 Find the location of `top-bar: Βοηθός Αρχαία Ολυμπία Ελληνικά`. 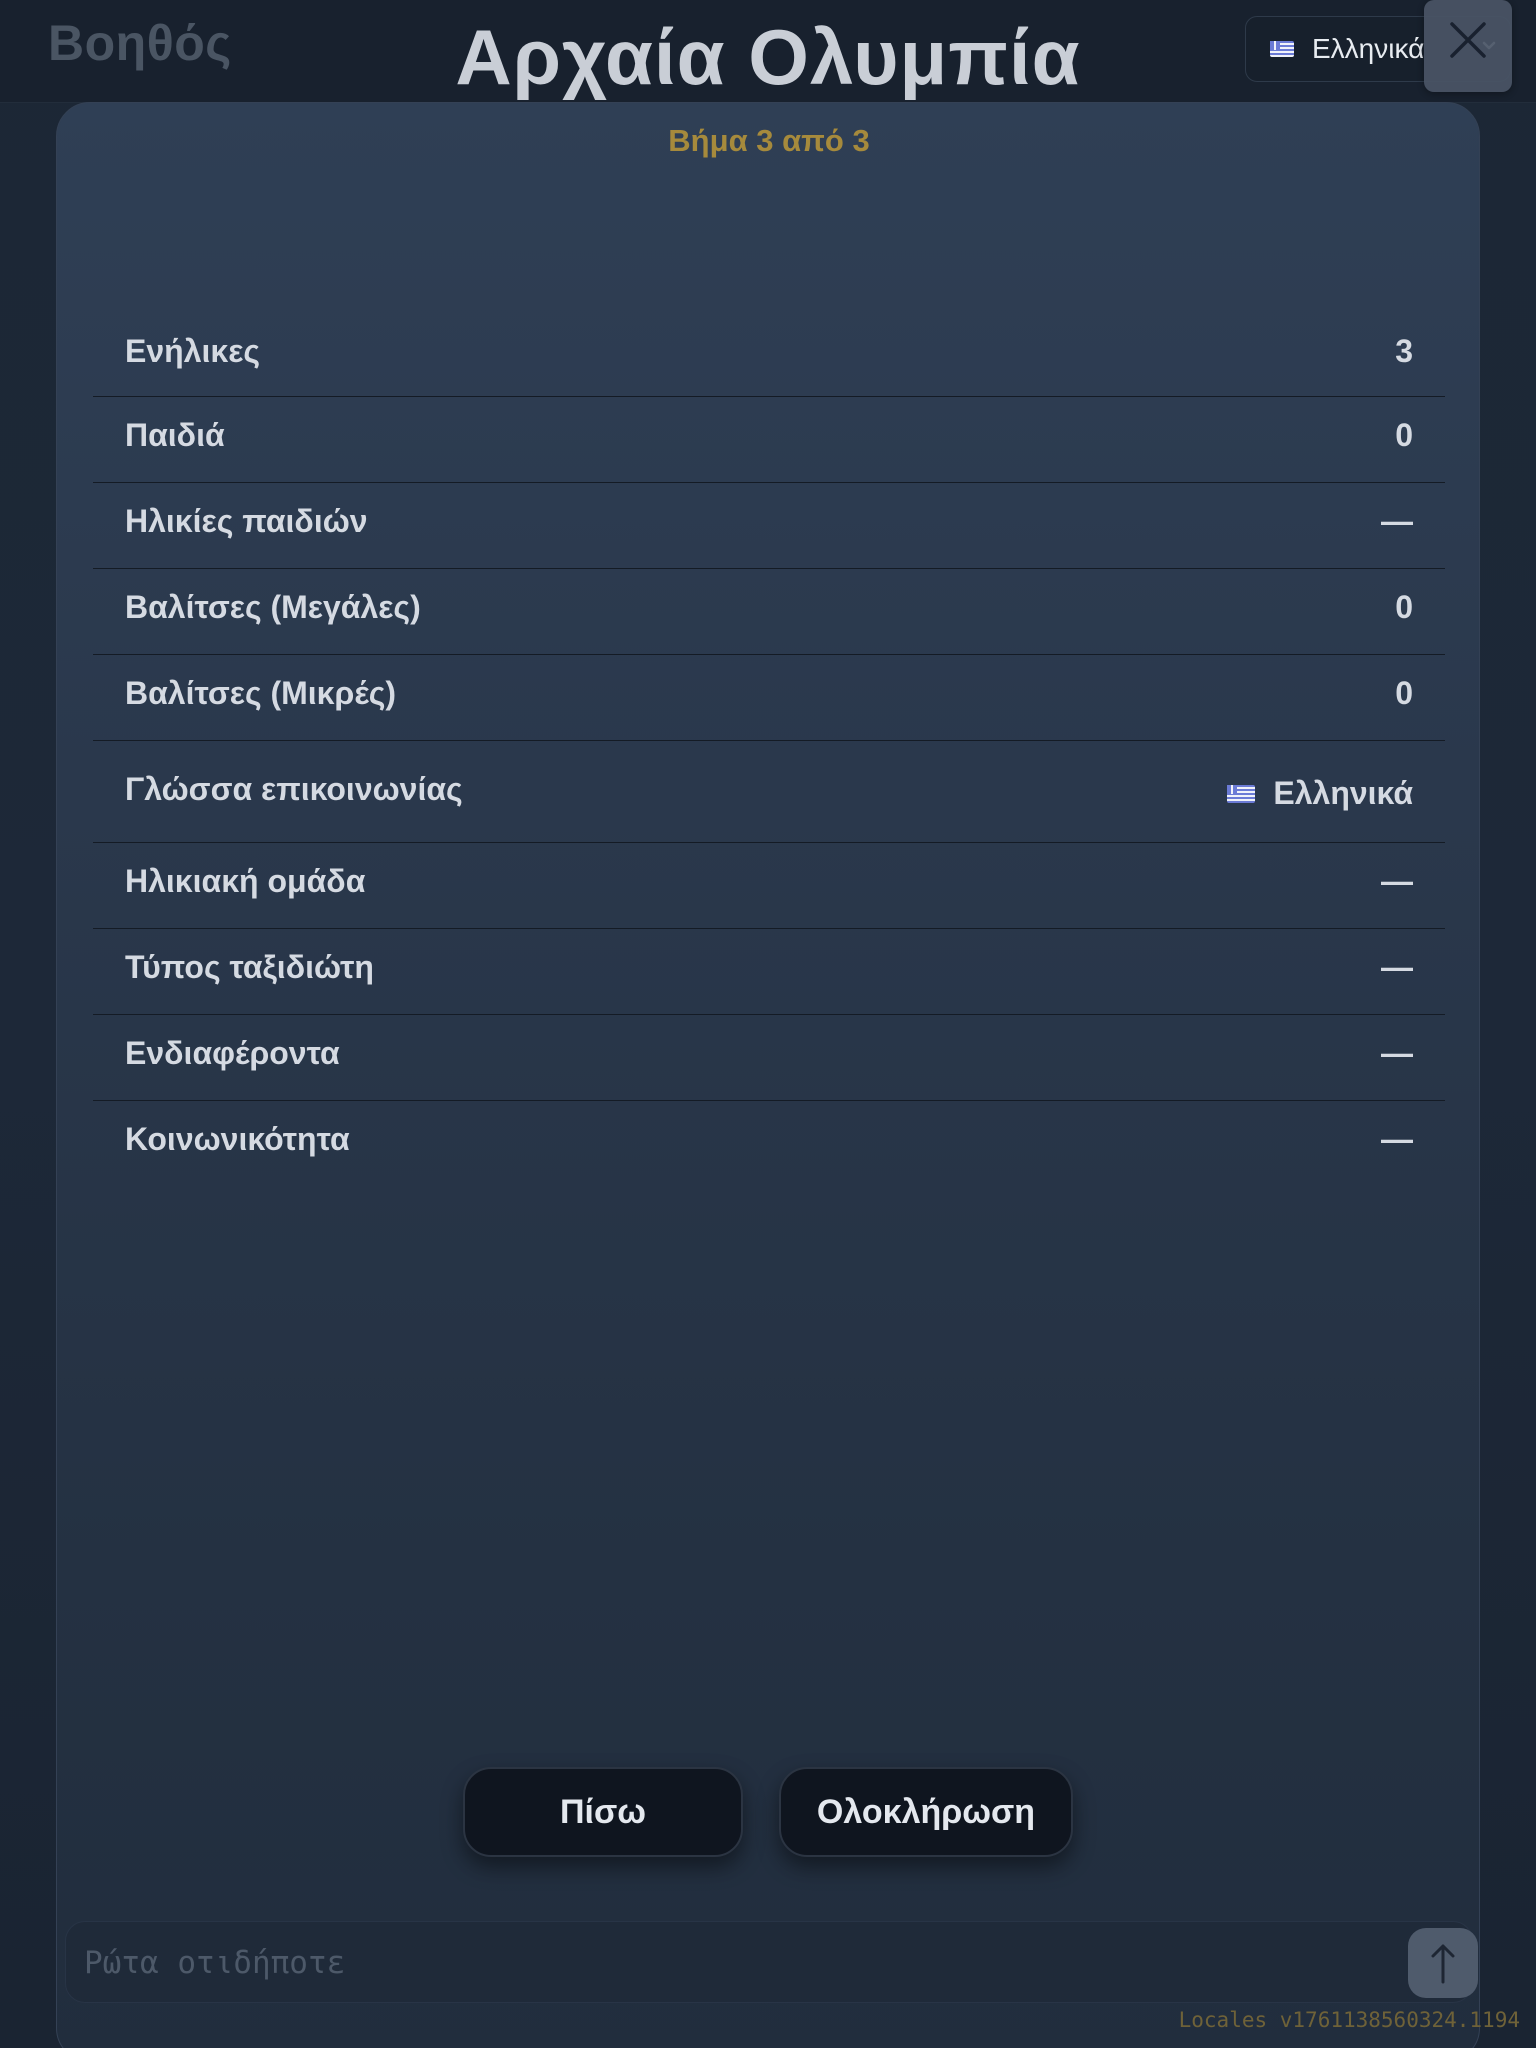

top-bar: Βοηθός Αρχαία Ολυμπία Ελληνικά is located at coordinates (768, 51).